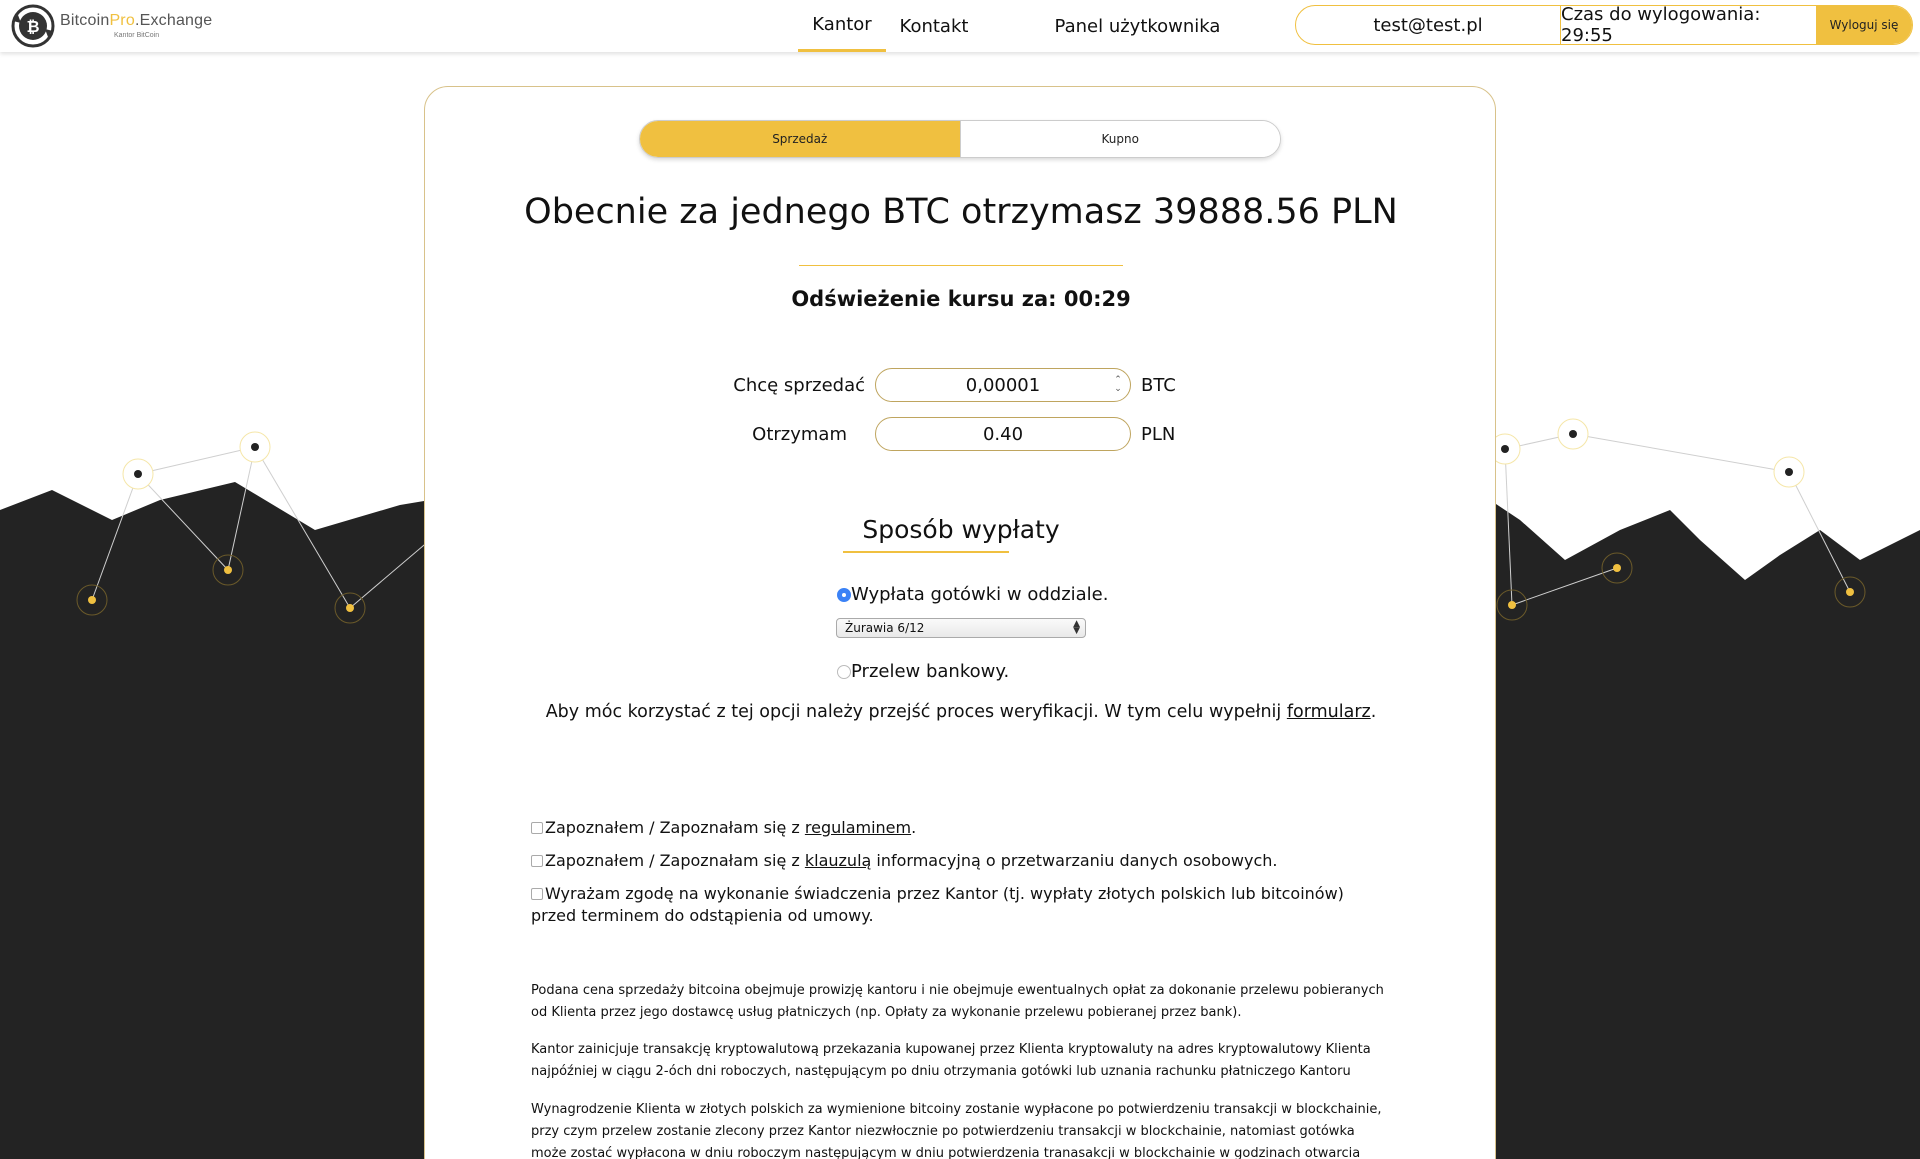  I want to click on bitcoin-logo-icon: ₿, so click(33, 26).